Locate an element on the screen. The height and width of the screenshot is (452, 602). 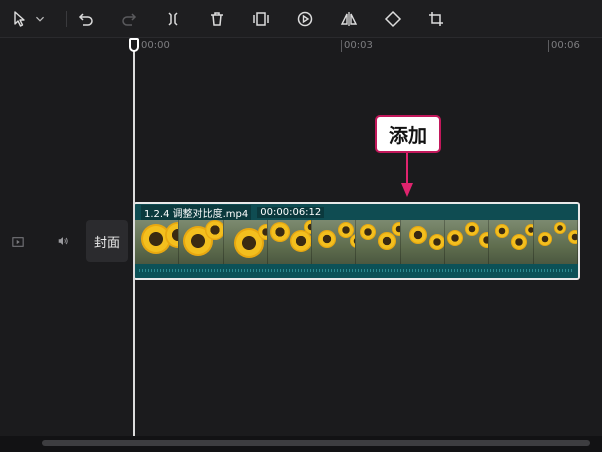
ruler-label: 00:06 is located at coordinates (565, 45).